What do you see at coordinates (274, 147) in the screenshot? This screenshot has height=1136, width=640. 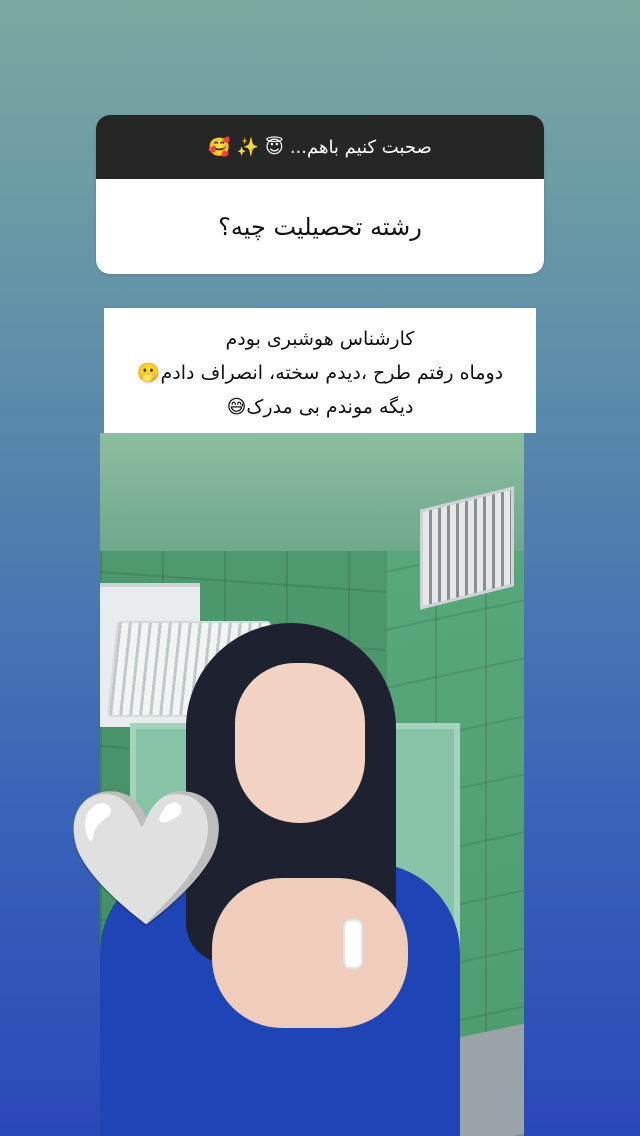 I see `smiling-halo-emoji-icon: 😇` at bounding box center [274, 147].